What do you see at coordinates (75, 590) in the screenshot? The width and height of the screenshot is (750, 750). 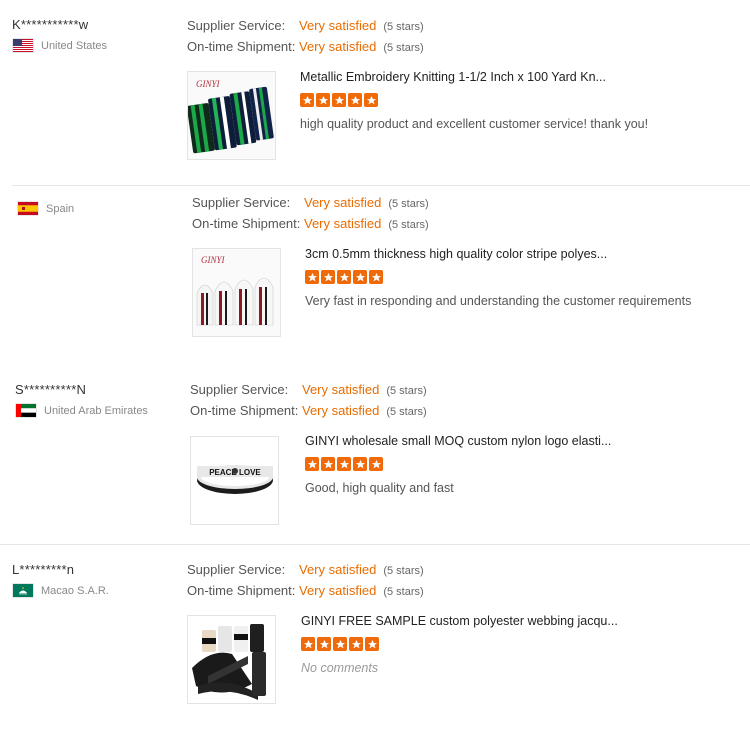 I see `country-name: Macao S.A.R.` at bounding box center [75, 590].